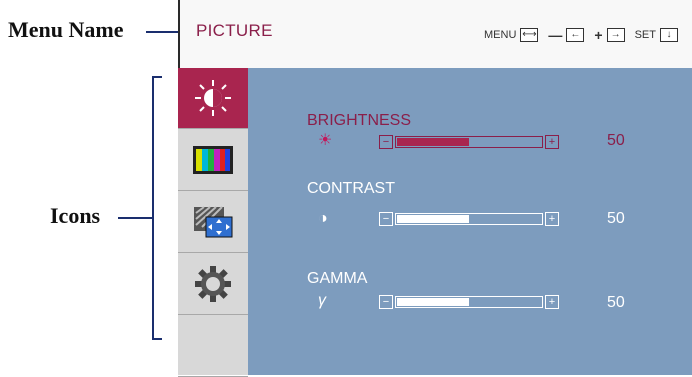 This screenshot has width=692, height=377. What do you see at coordinates (386, 302) in the screenshot?
I see `gamma-decrease-button: −` at bounding box center [386, 302].